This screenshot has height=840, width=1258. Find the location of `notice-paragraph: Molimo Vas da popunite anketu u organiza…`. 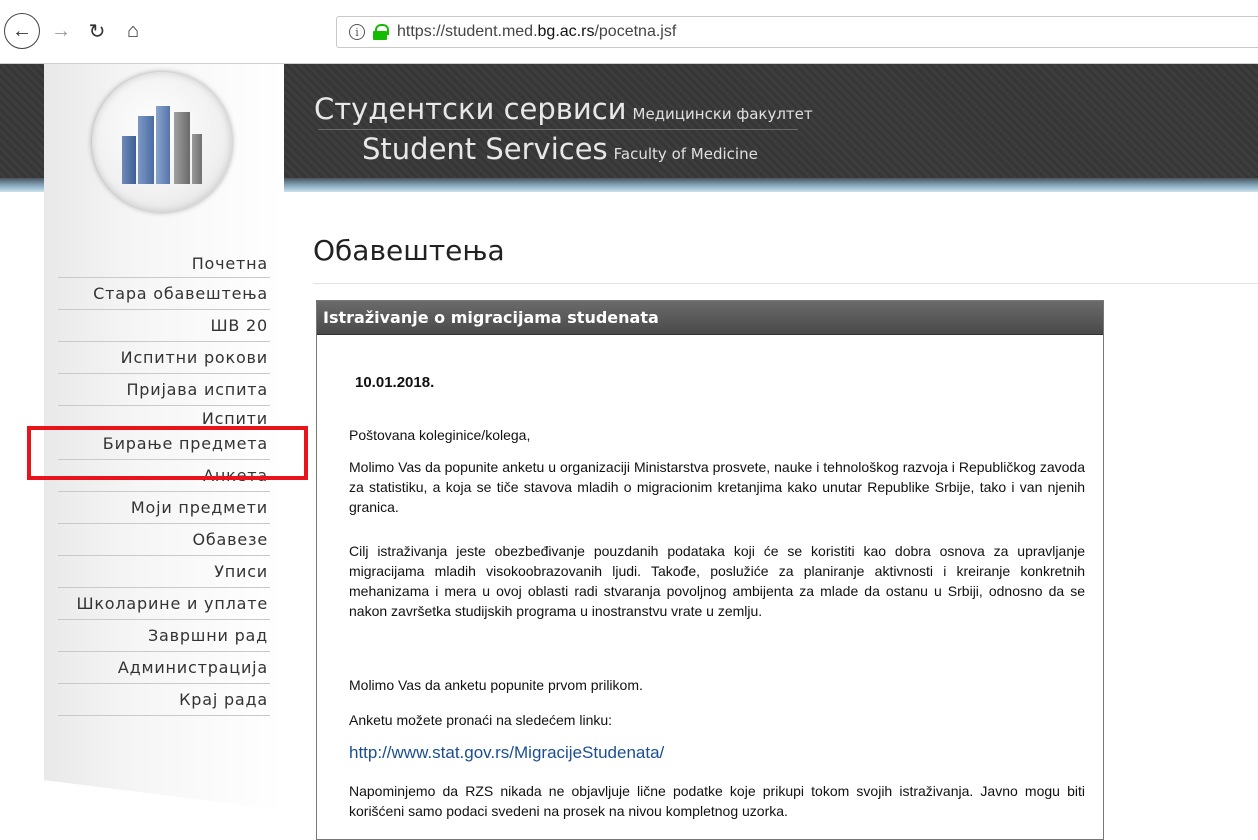

notice-paragraph: Molimo Vas da popunite anketu u organiza… is located at coordinates (717, 487).